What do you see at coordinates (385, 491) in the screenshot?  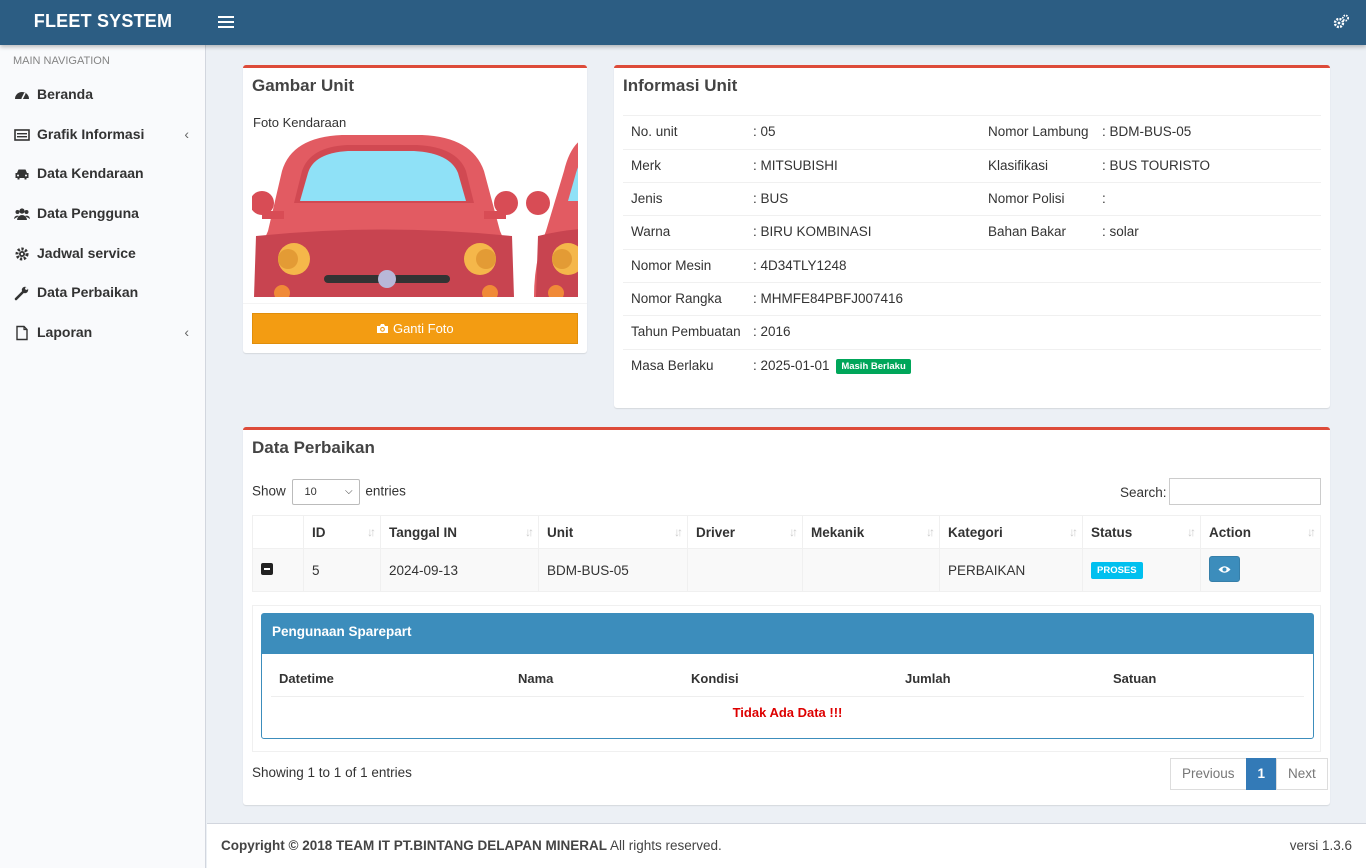 I see `entries-label: entries` at bounding box center [385, 491].